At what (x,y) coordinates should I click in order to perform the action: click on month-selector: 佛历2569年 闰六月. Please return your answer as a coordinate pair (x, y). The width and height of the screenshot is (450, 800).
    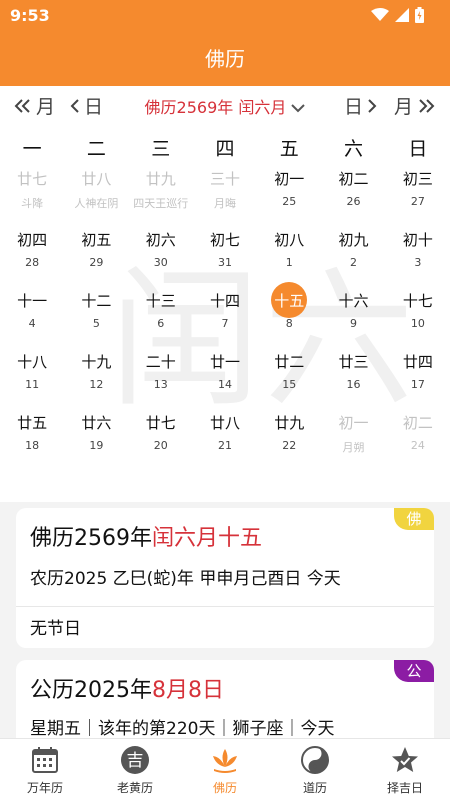
    Looking at the image, I should click on (225, 106).